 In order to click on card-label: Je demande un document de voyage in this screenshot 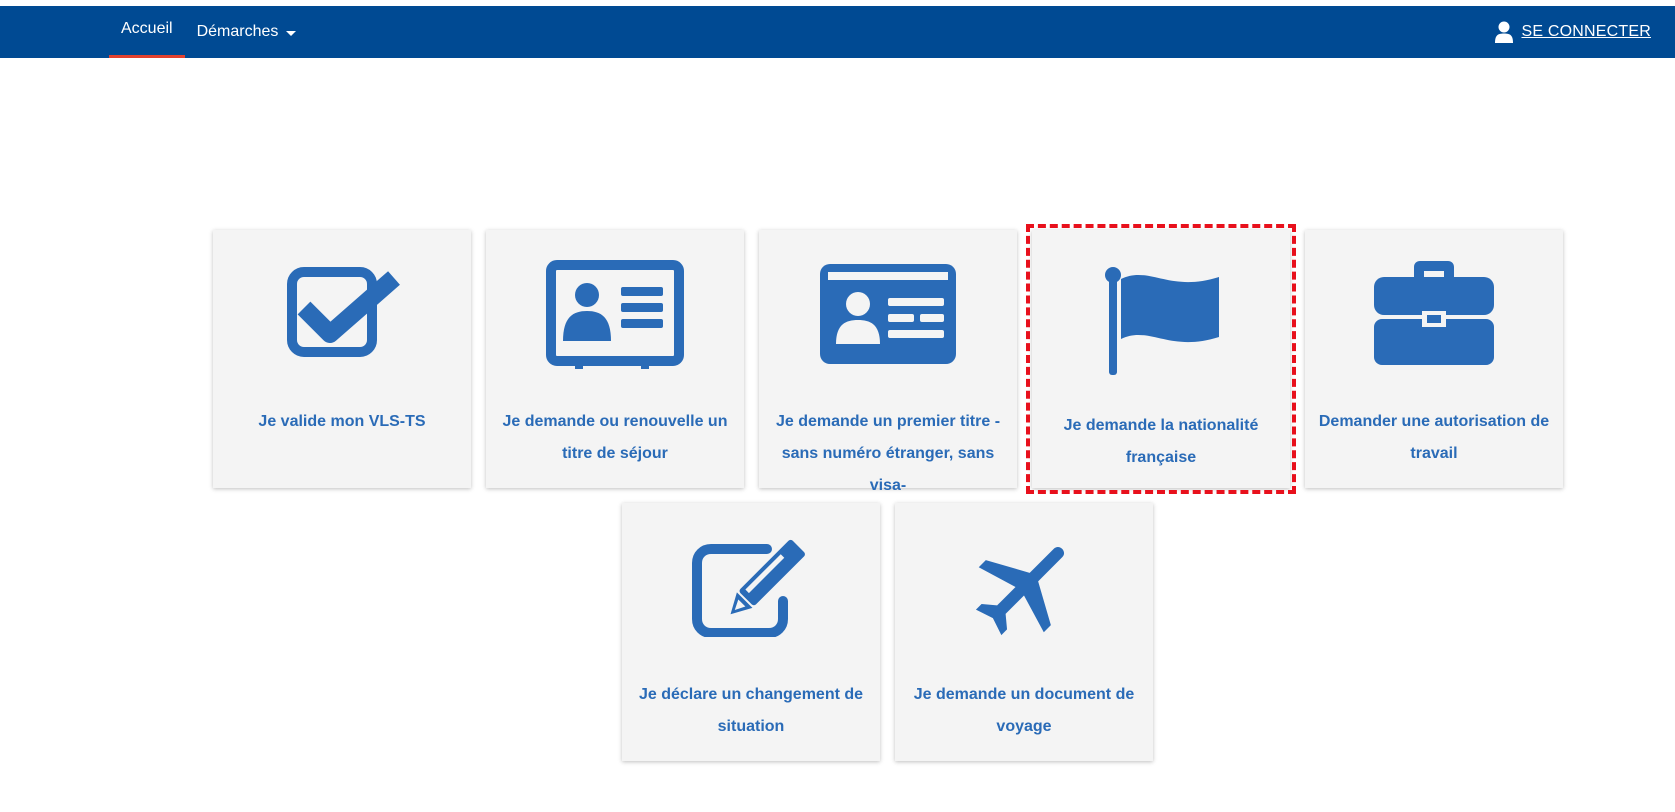, I will do `click(1024, 710)`.